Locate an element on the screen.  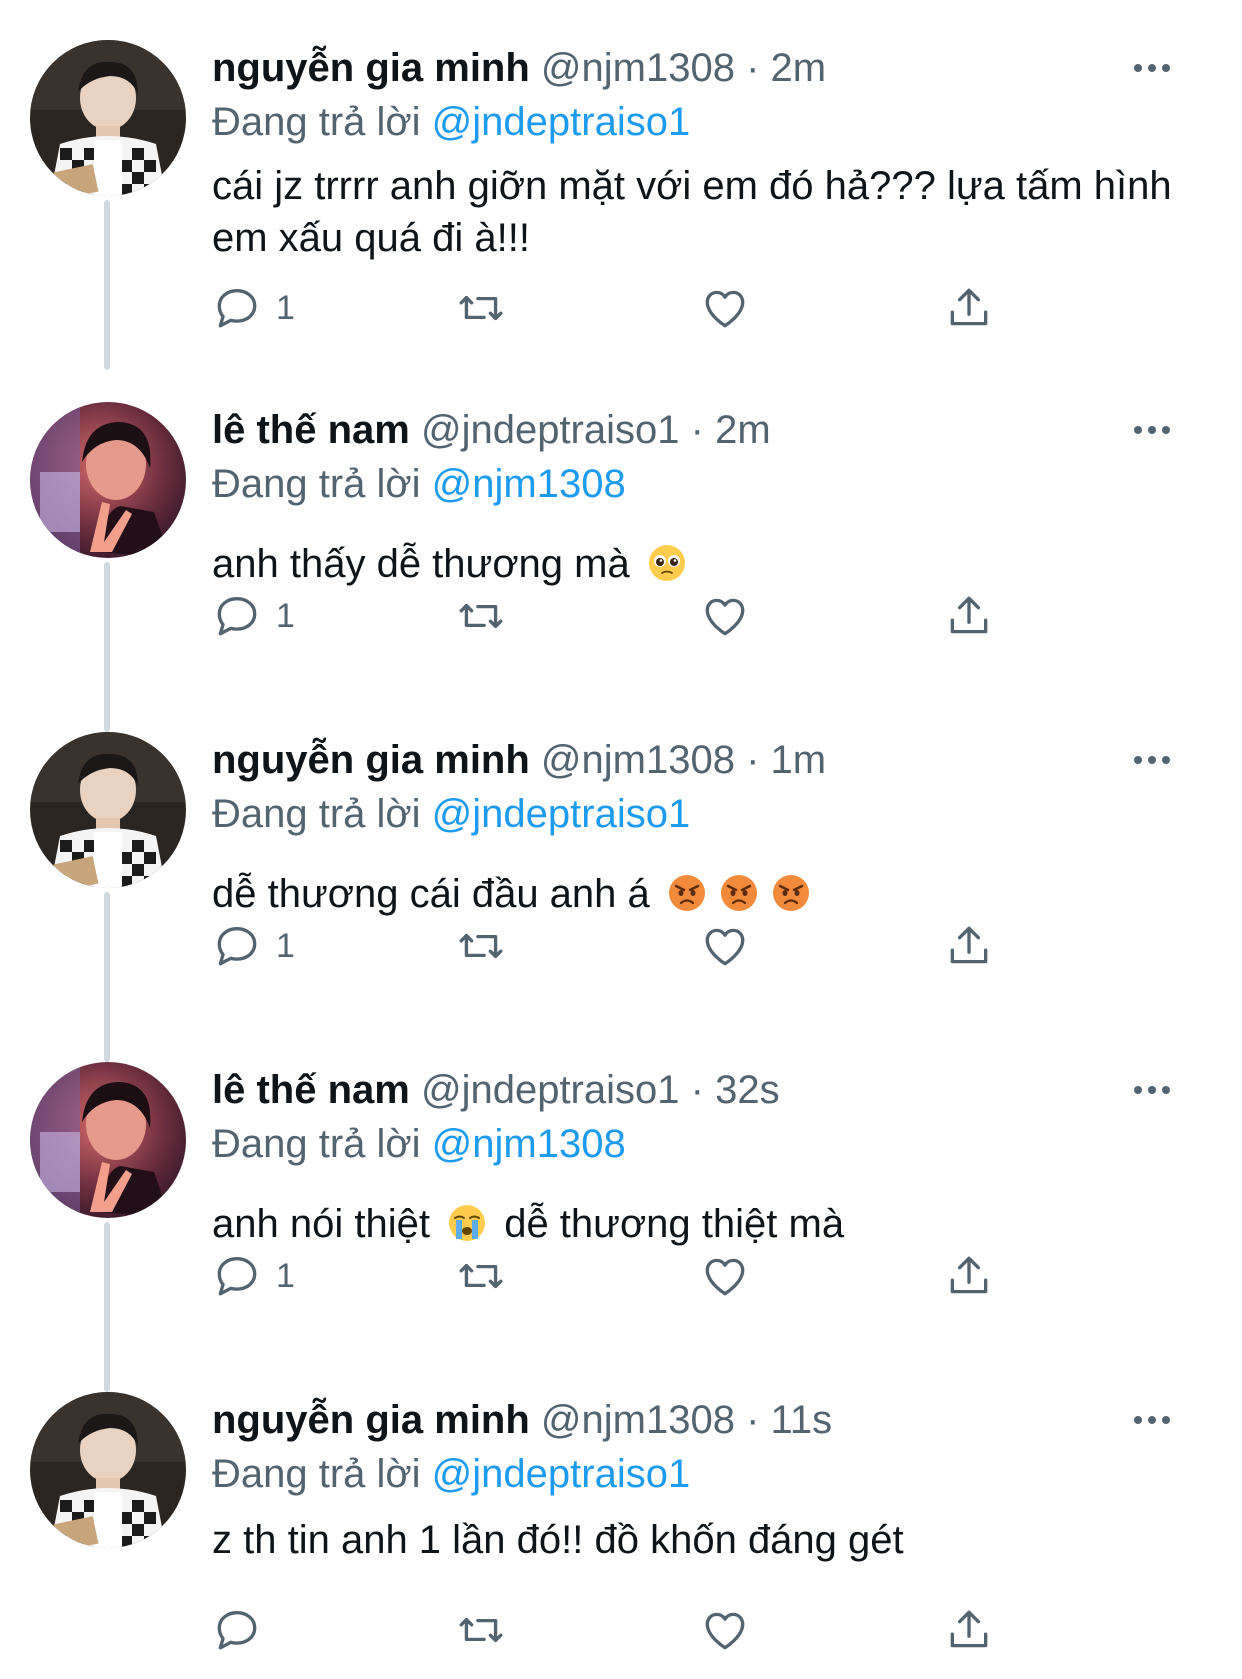
timestamp: 1m is located at coordinates (799, 760).